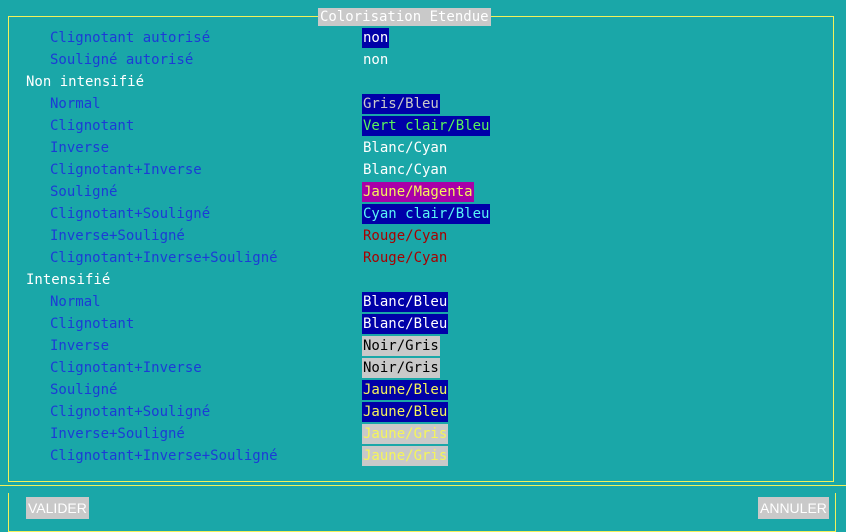 The height and width of the screenshot is (532, 846). I want to click on label-souligne-intense: Souligné, so click(84, 390).